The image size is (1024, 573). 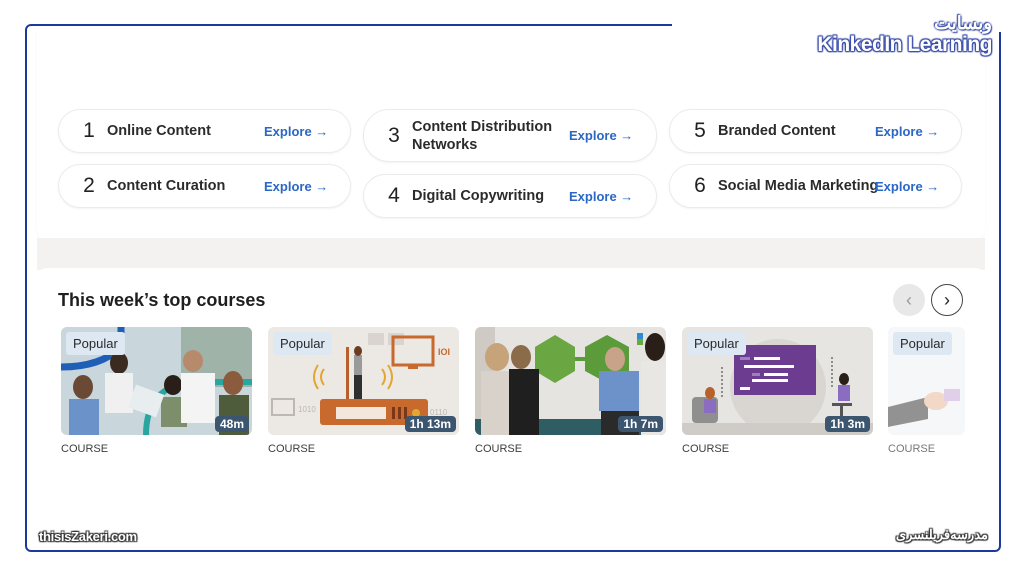 What do you see at coordinates (963, 23) in the screenshot?
I see `watermark-persian-title: وبسایت` at bounding box center [963, 23].